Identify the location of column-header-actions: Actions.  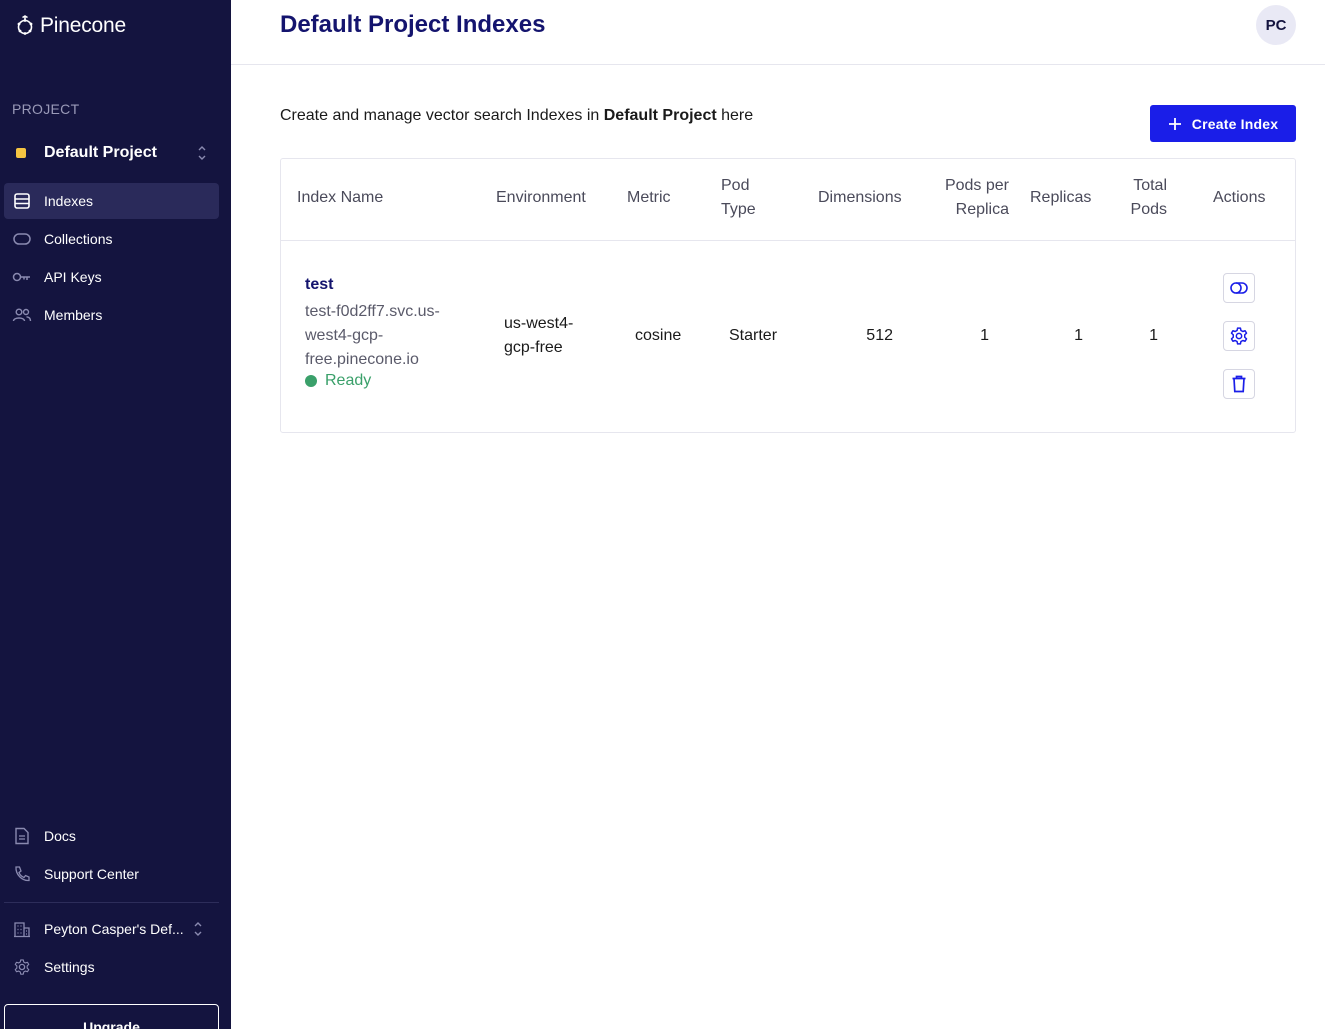
(1239, 197).